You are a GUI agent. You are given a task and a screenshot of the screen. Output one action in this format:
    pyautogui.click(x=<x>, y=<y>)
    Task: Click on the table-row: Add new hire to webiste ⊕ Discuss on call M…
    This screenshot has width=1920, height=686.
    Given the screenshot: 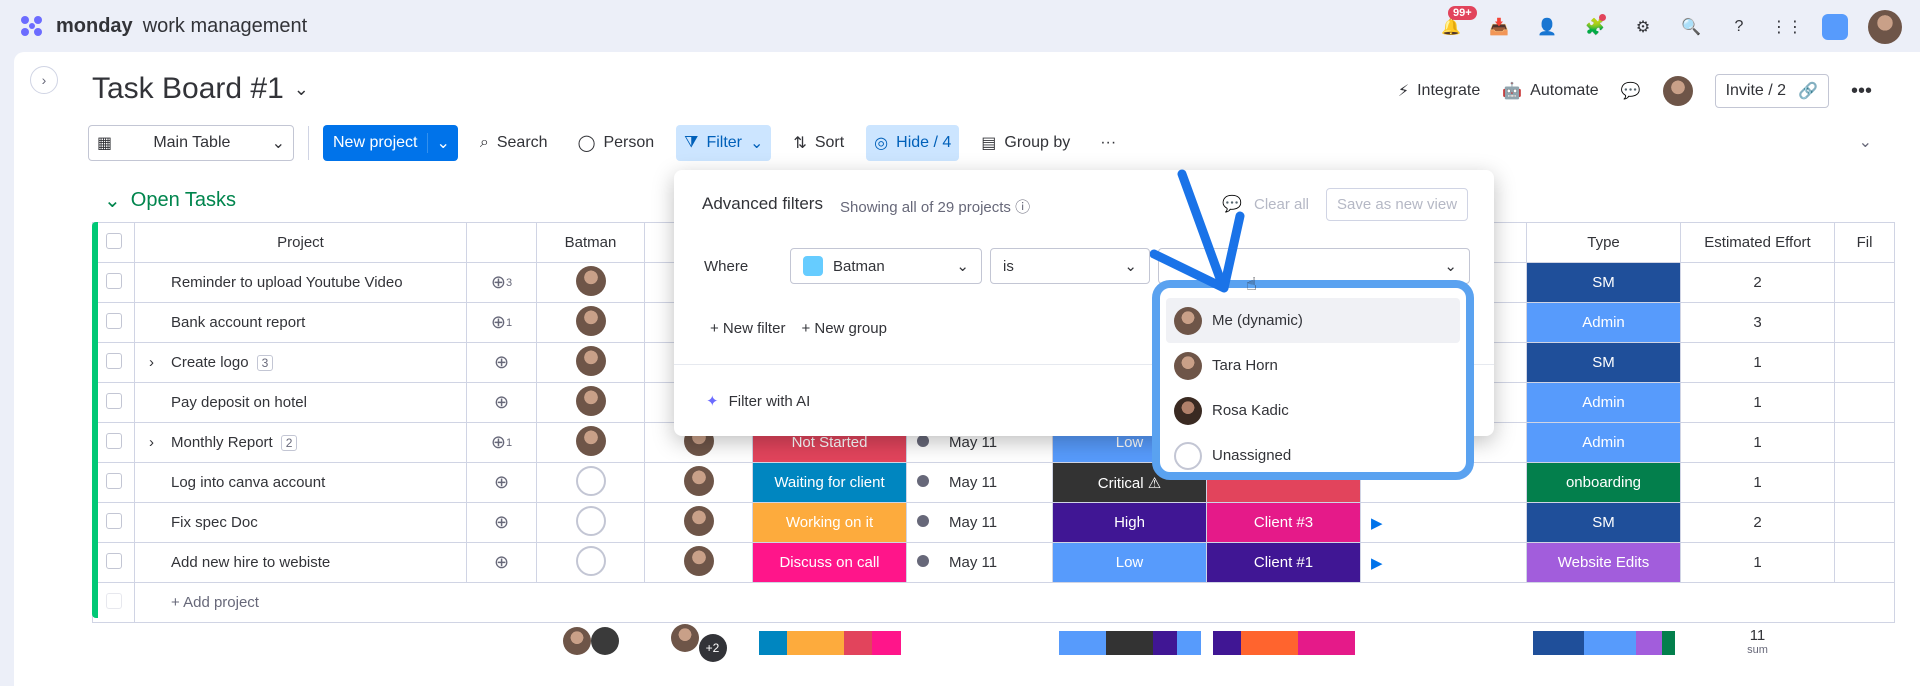 What is the action you would take?
    pyautogui.click(x=993, y=562)
    